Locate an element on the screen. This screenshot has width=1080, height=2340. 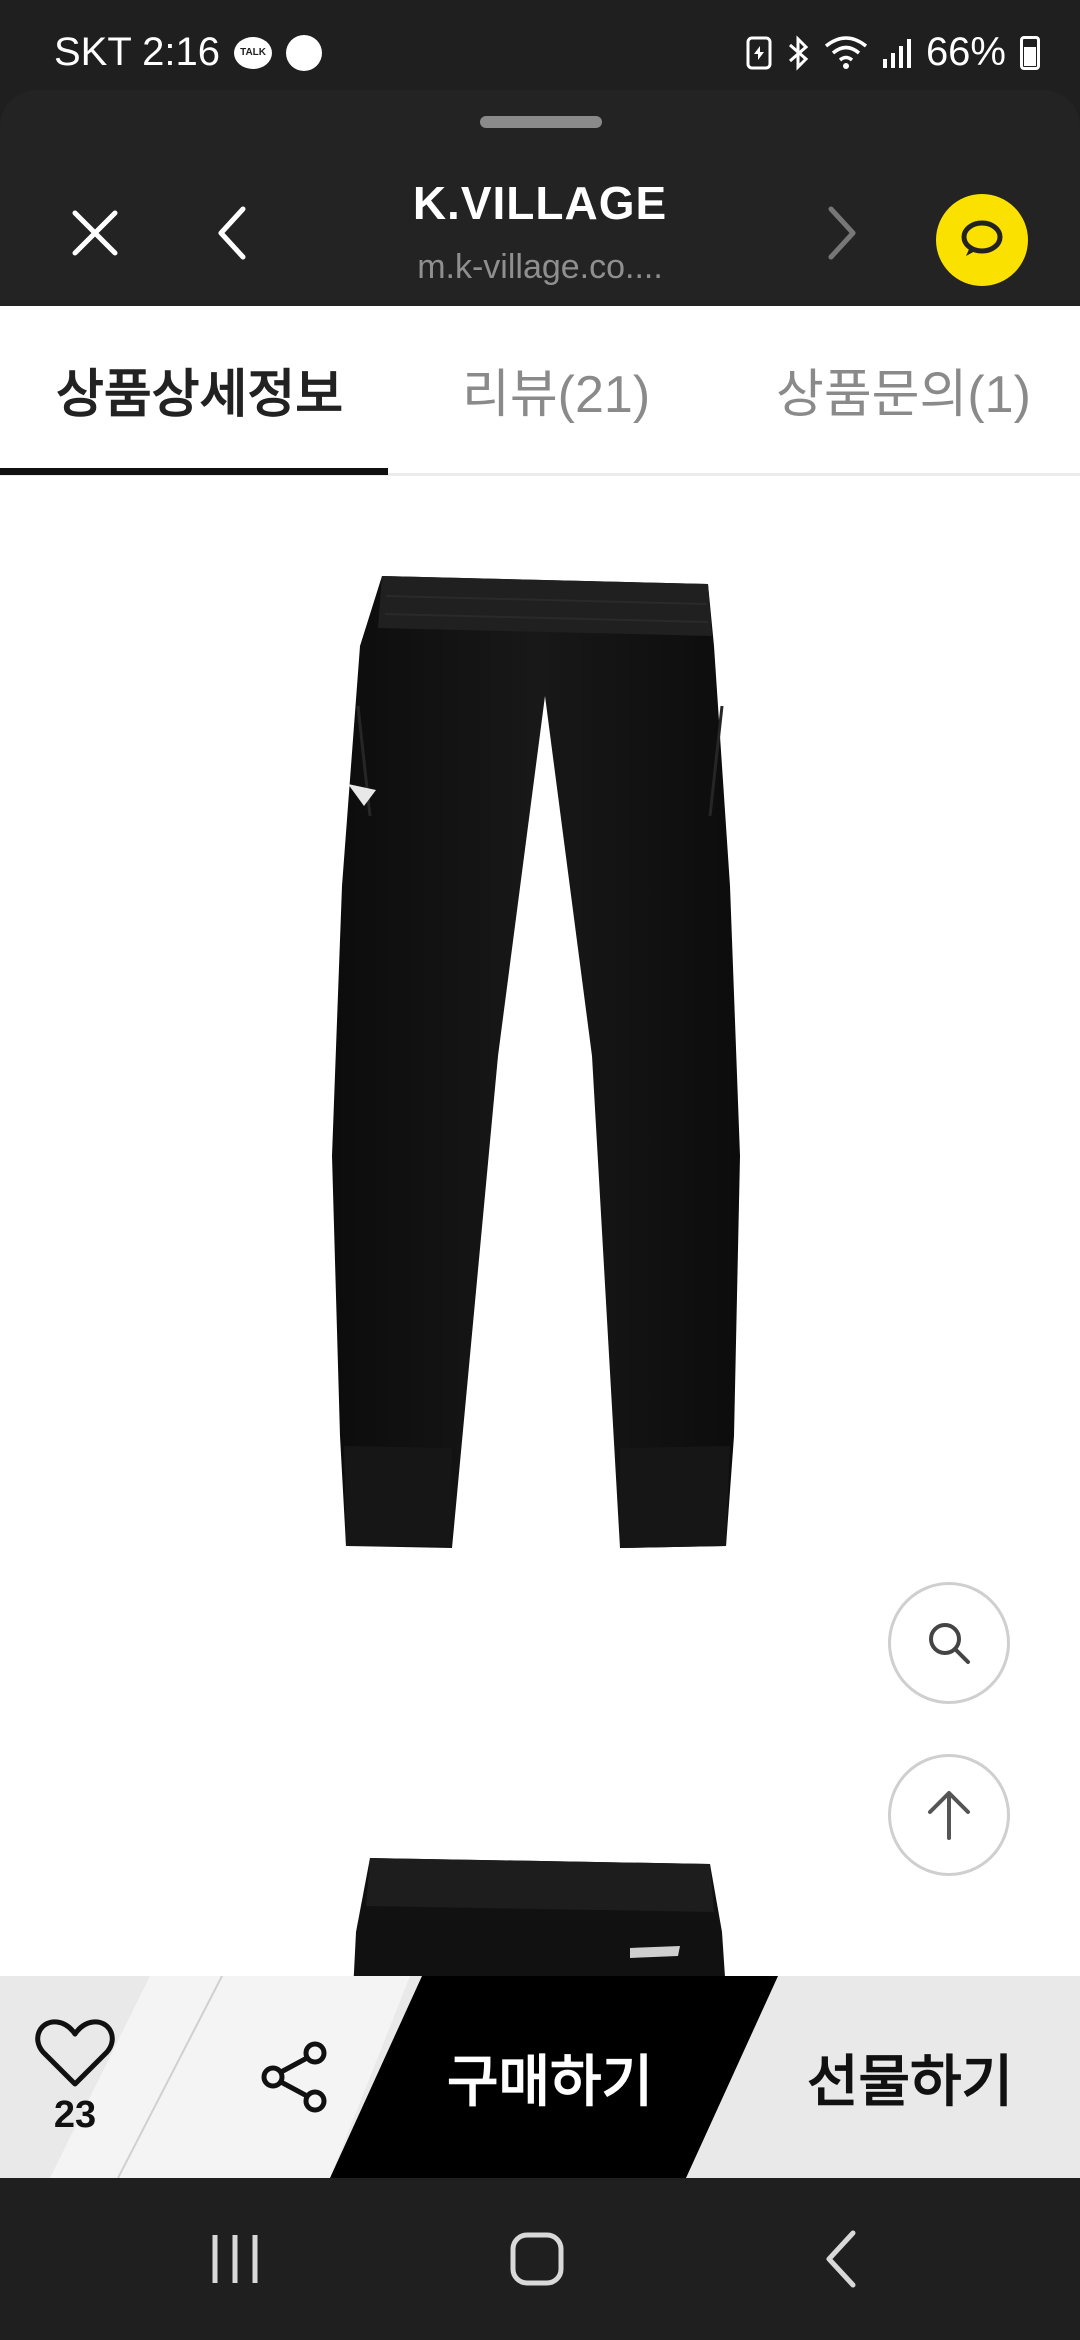
purchase-action-bar: 23 구매하기 선물하기 is located at coordinates (540, 2077).